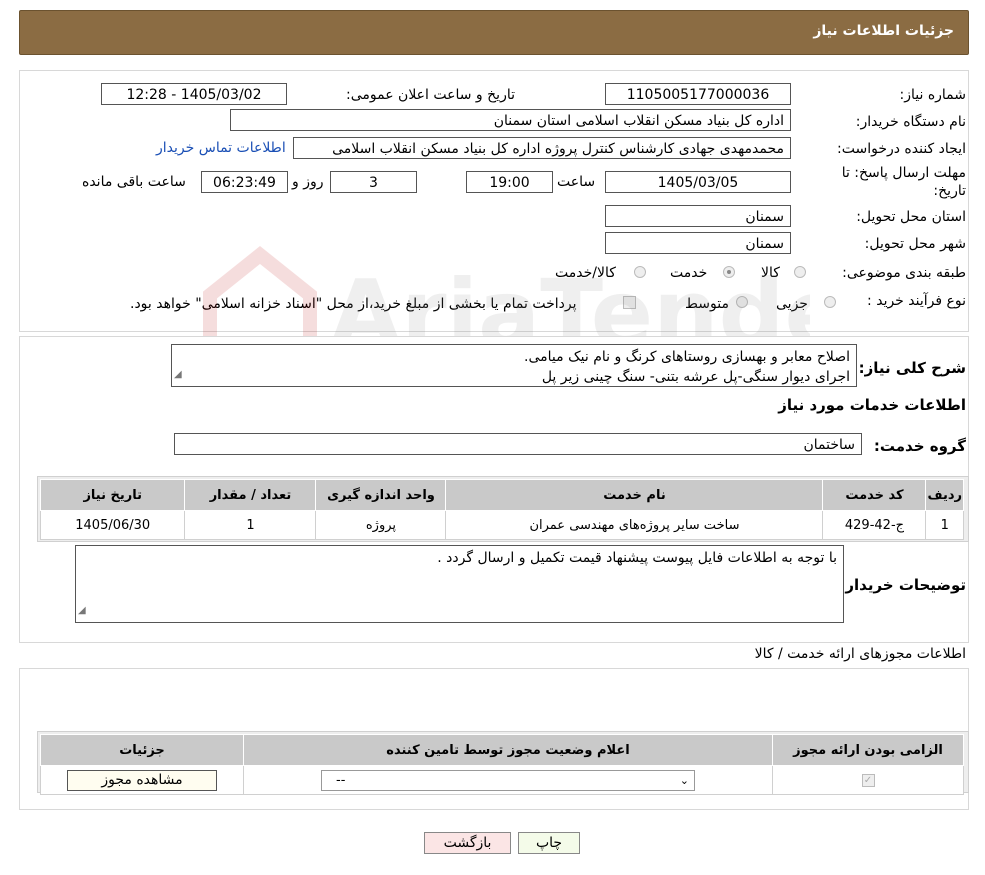 Image resolution: width=985 pixels, height=875 pixels. I want to click on buyer-notes-label: توضیحات خریدار:, so click(902, 585).